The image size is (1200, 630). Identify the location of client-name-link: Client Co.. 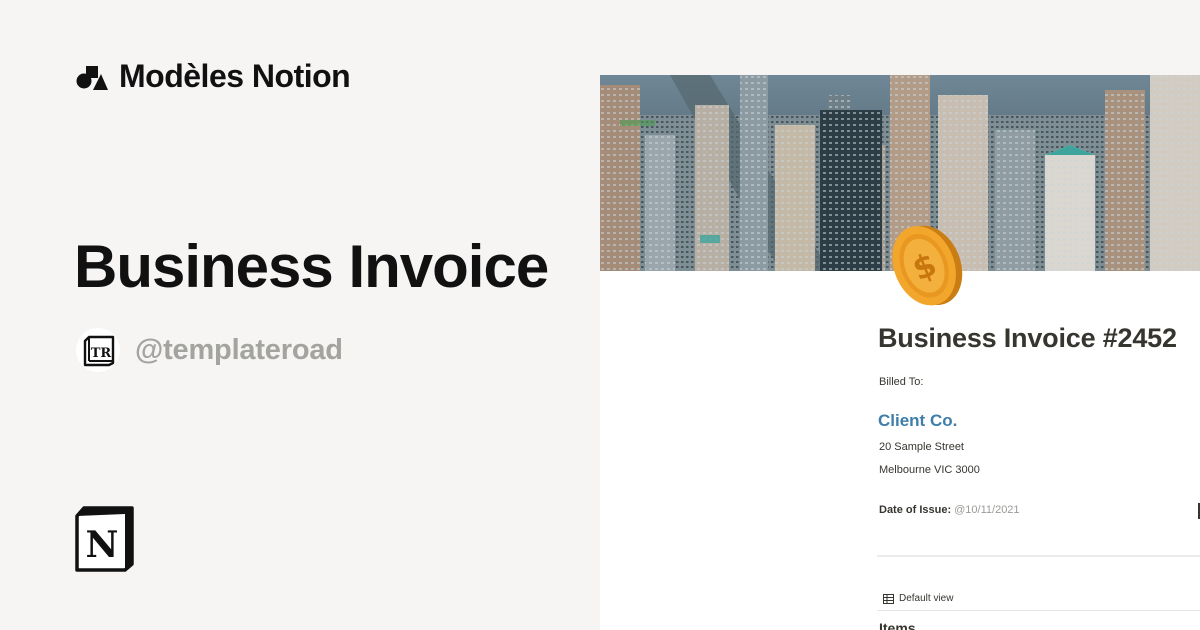
(917, 421).